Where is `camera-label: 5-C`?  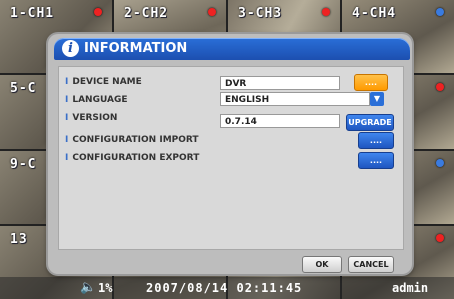 camera-label: 5-C is located at coordinates (23, 89).